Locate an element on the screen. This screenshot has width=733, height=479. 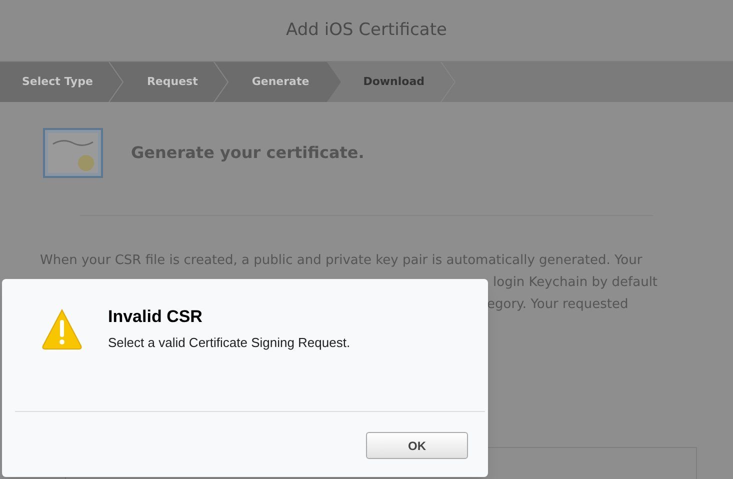
step-label: Download is located at coordinates (394, 82).